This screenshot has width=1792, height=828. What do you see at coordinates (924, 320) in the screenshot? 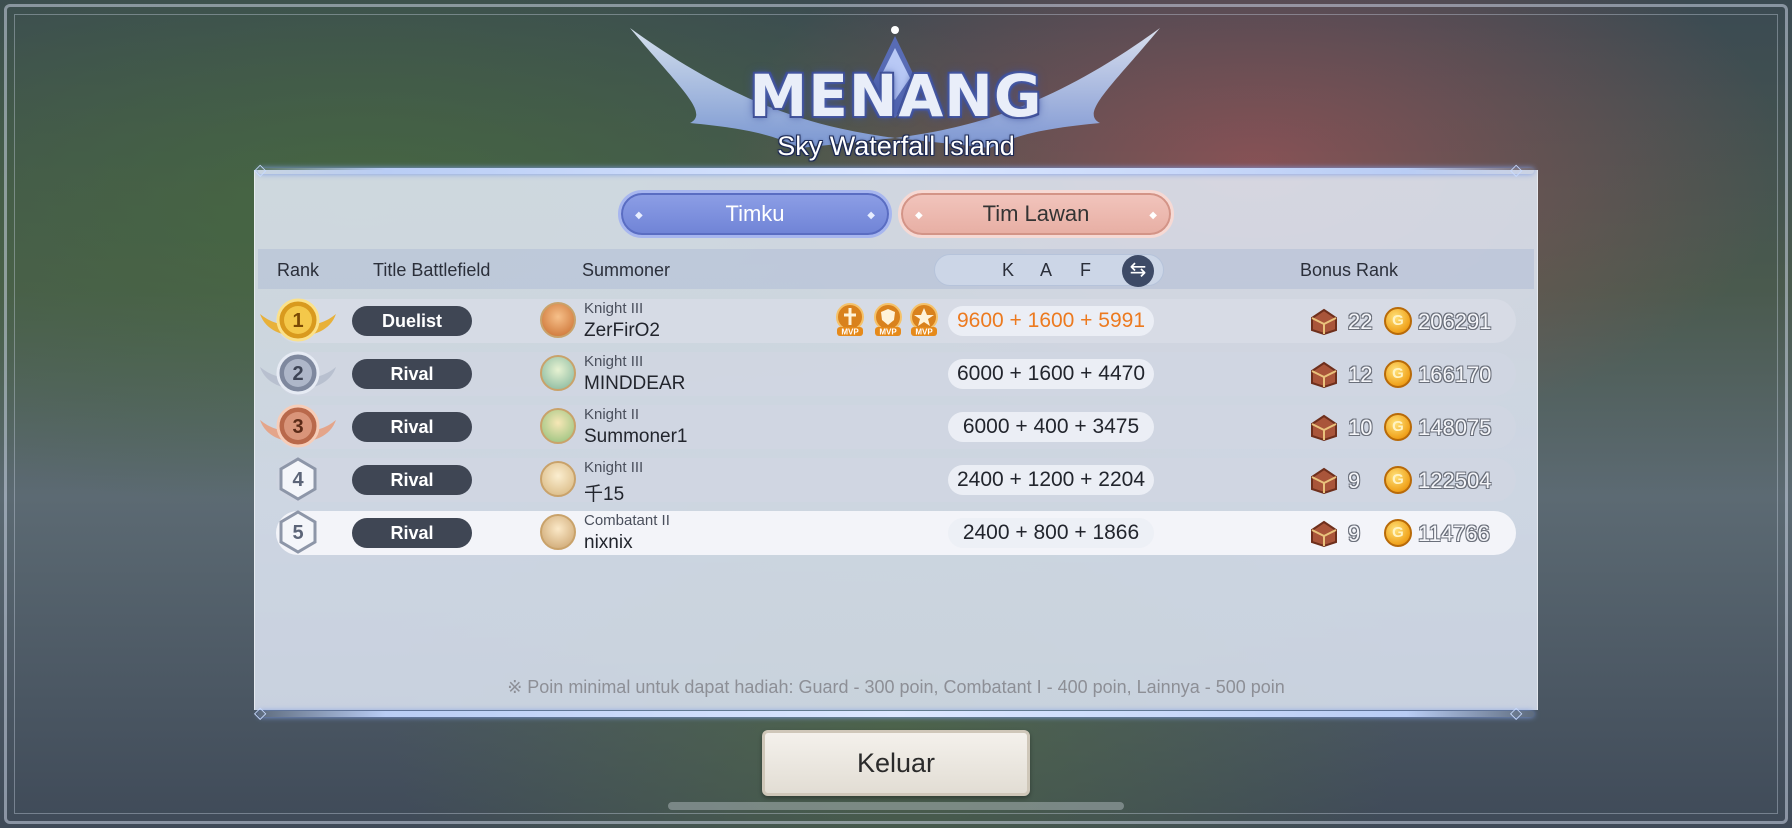
I see `mvp-star-icon: MVP` at bounding box center [924, 320].